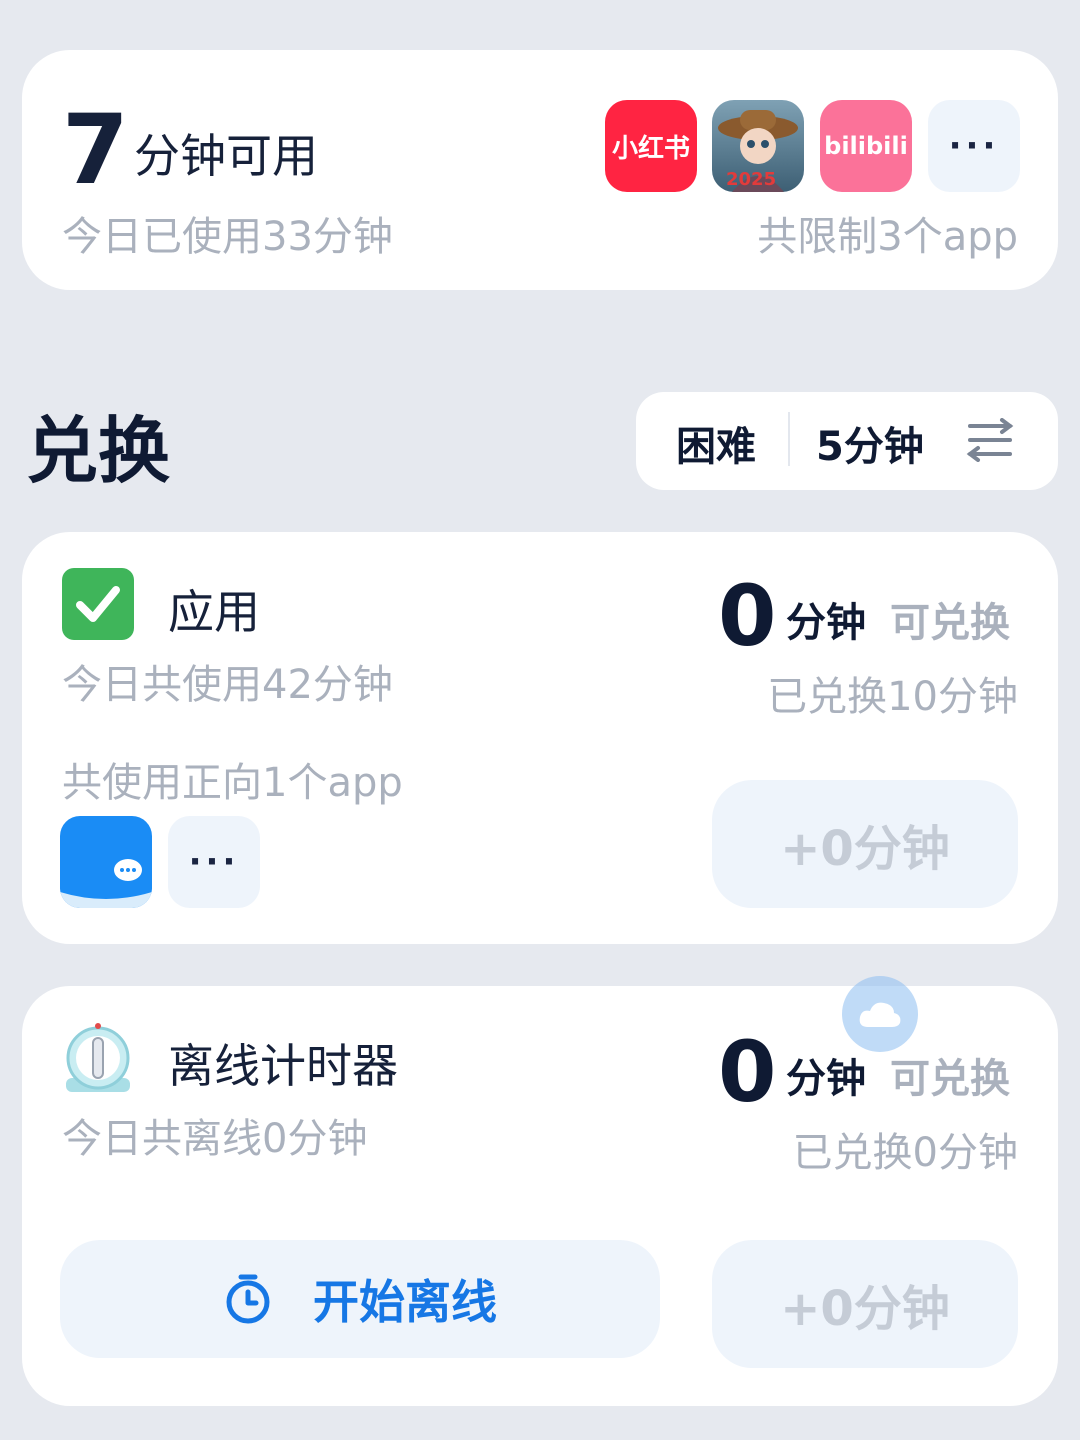 Image resolution: width=1080 pixels, height=1440 pixels. I want to click on exchange-settings-pill: 困难 5分钟, so click(847, 441).